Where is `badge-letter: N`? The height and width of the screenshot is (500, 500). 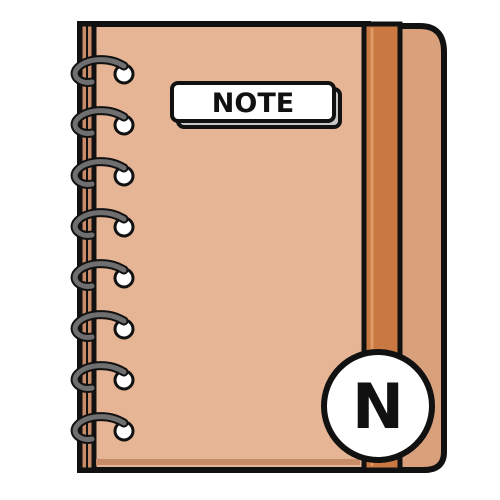 badge-letter: N is located at coordinates (378, 406).